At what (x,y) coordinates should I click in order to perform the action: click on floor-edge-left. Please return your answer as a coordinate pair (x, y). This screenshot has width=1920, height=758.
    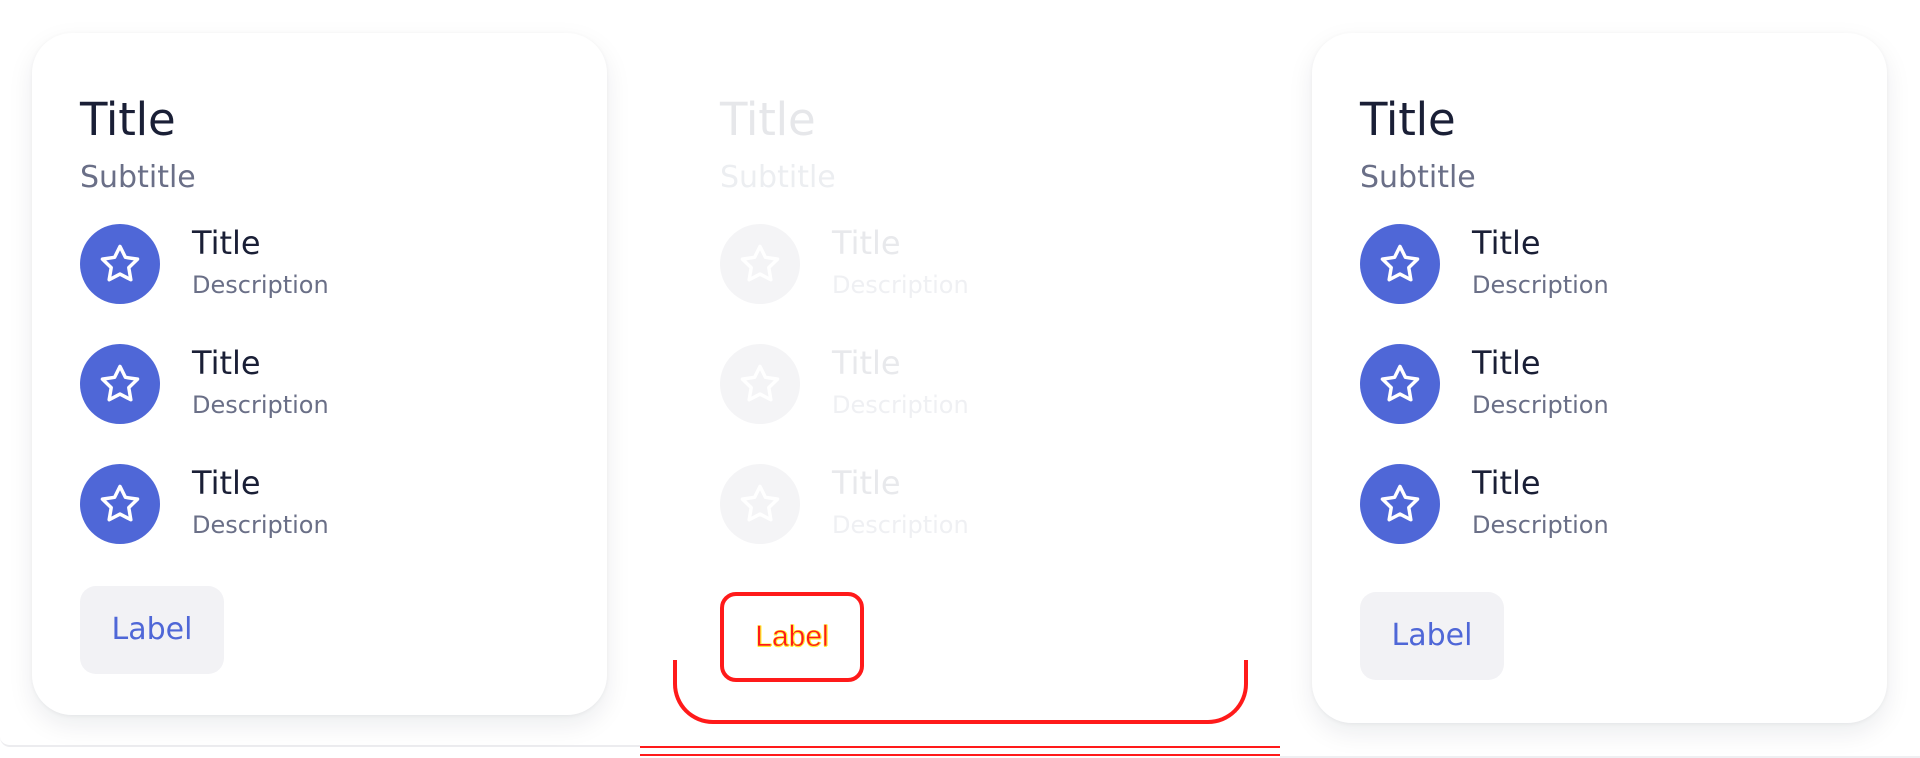
    Looking at the image, I should click on (320, 741).